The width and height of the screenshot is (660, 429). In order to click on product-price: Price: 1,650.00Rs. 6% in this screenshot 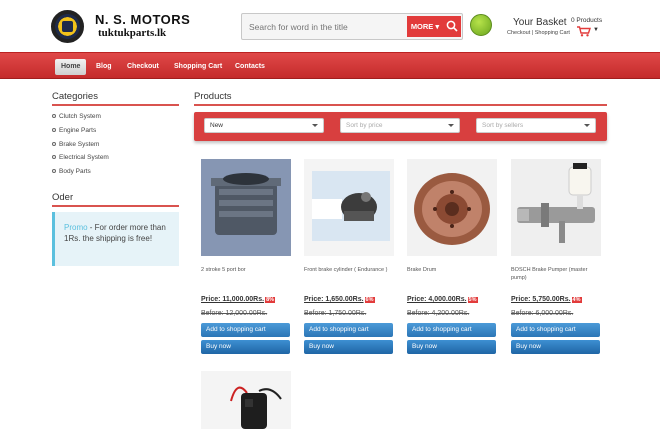, I will do `click(339, 299)`.